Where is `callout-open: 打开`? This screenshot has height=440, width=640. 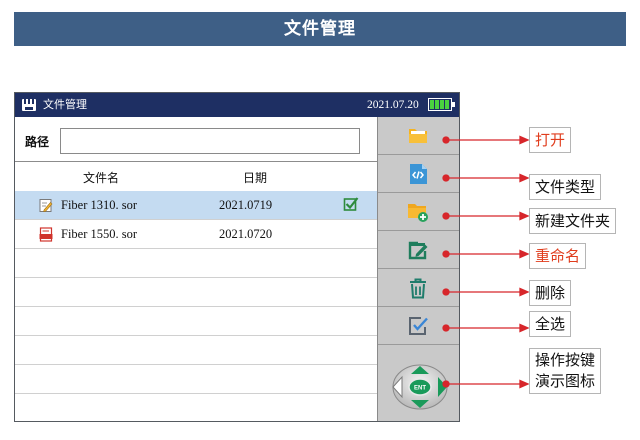
callout-open: 打开 is located at coordinates (550, 140).